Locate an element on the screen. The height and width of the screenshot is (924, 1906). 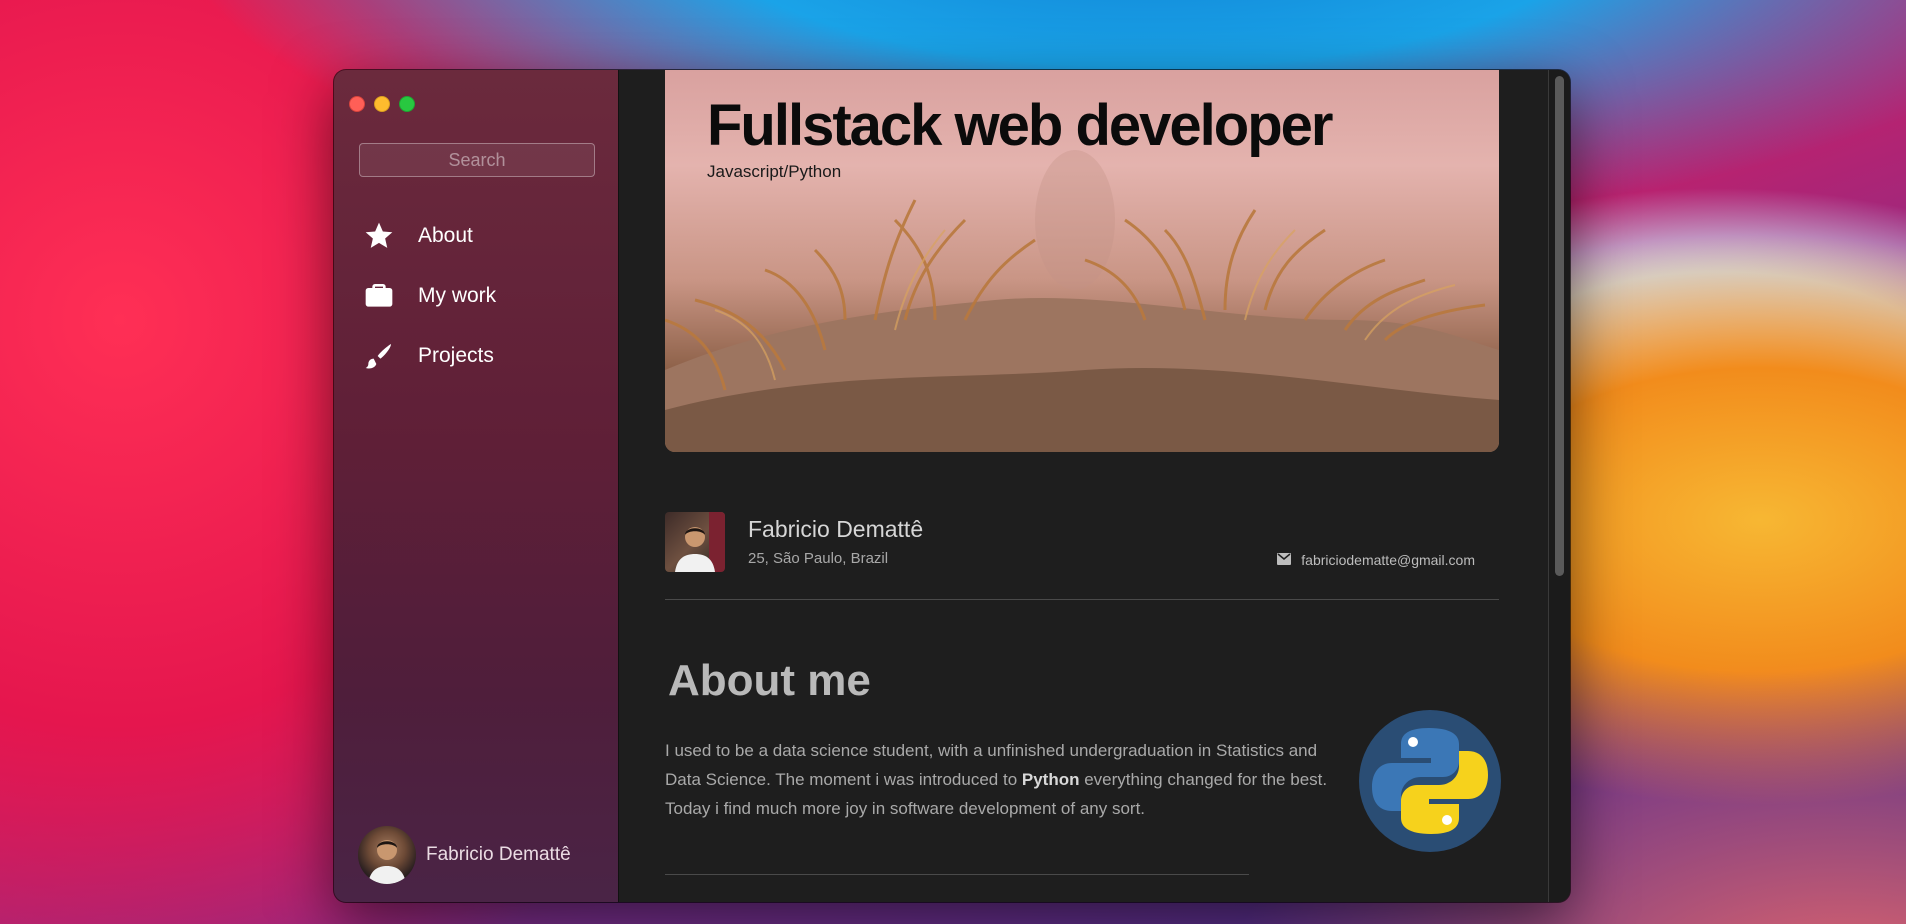
mail-icon is located at coordinates (1284, 560).